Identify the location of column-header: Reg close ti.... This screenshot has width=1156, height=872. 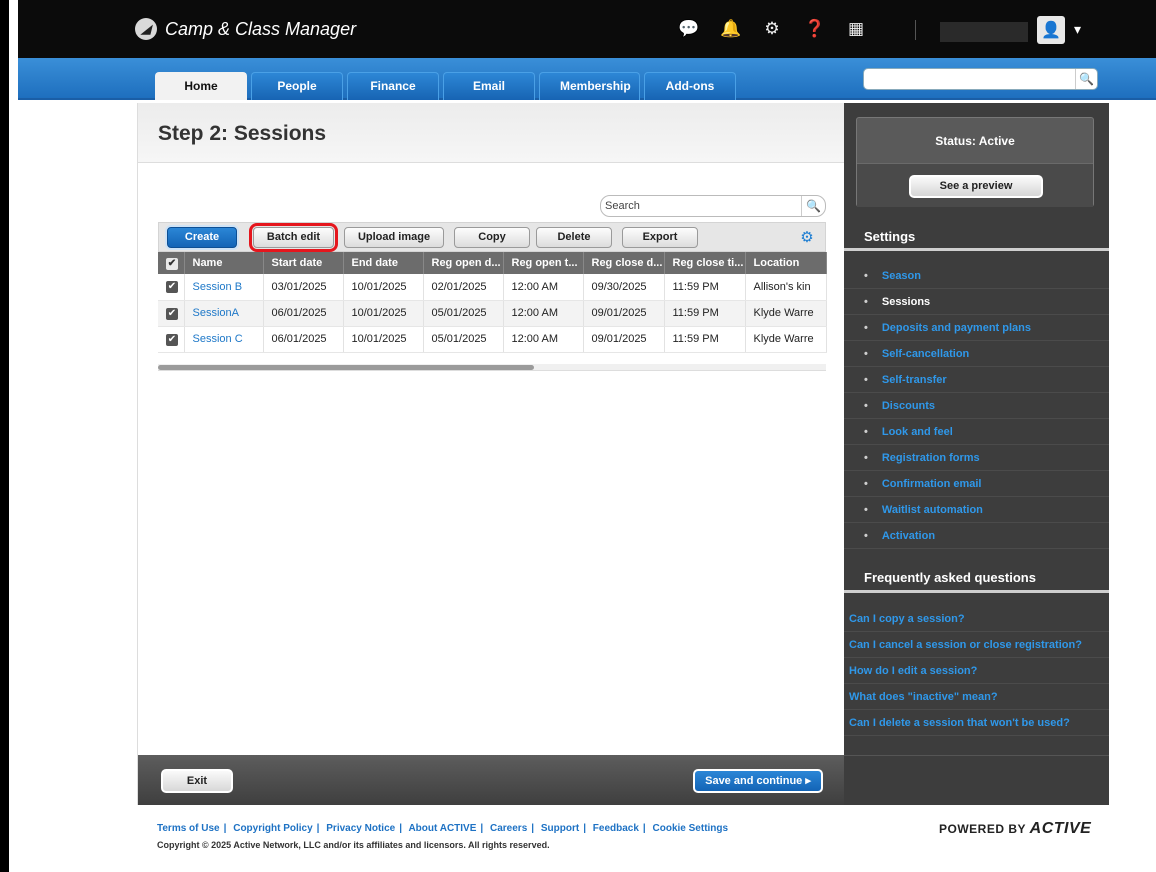
(705, 263).